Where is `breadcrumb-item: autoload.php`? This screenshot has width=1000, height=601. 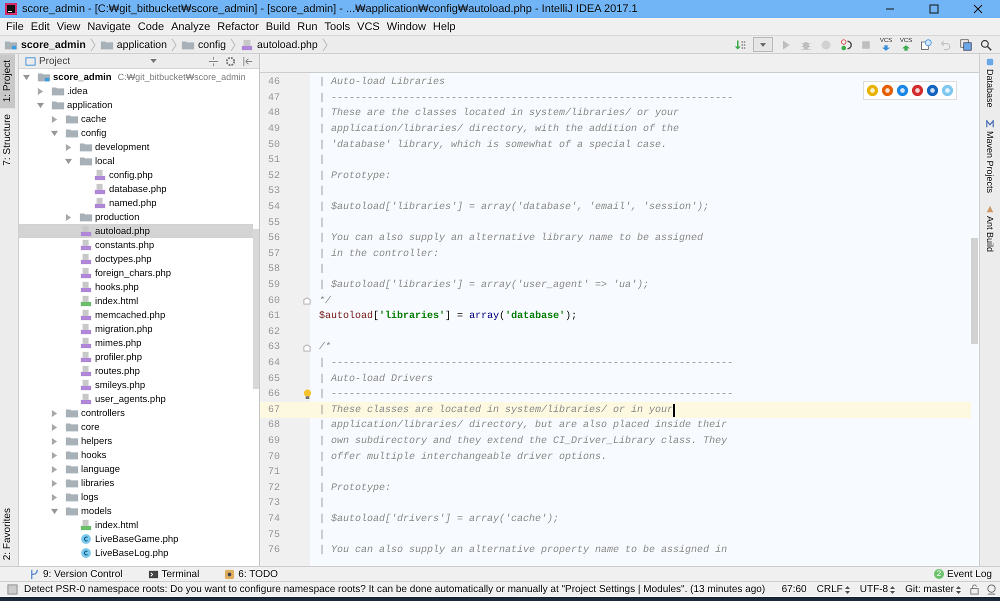 breadcrumb-item: autoload.php is located at coordinates (279, 44).